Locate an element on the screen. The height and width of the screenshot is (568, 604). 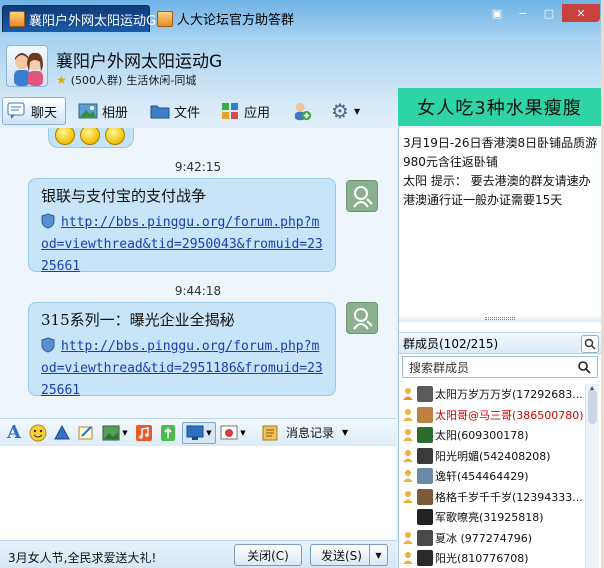
add-member-icon is located at coordinates (302, 111).